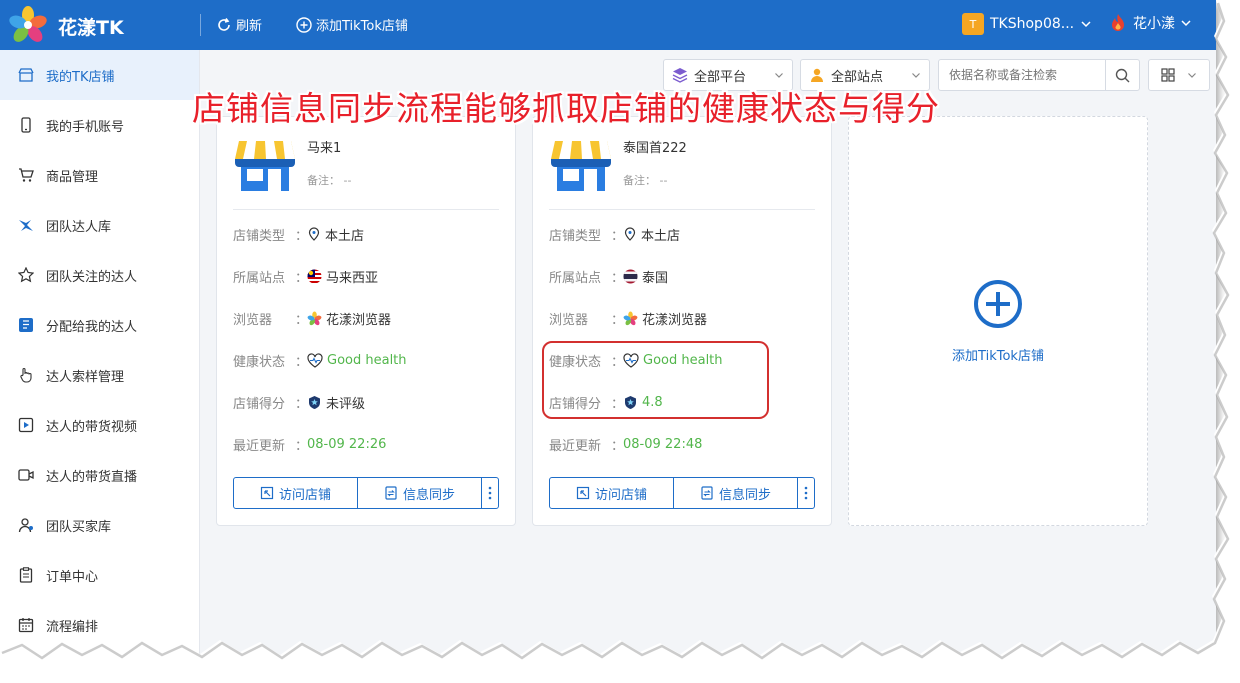  I want to click on shop-health-value: Good health, so click(367, 360).